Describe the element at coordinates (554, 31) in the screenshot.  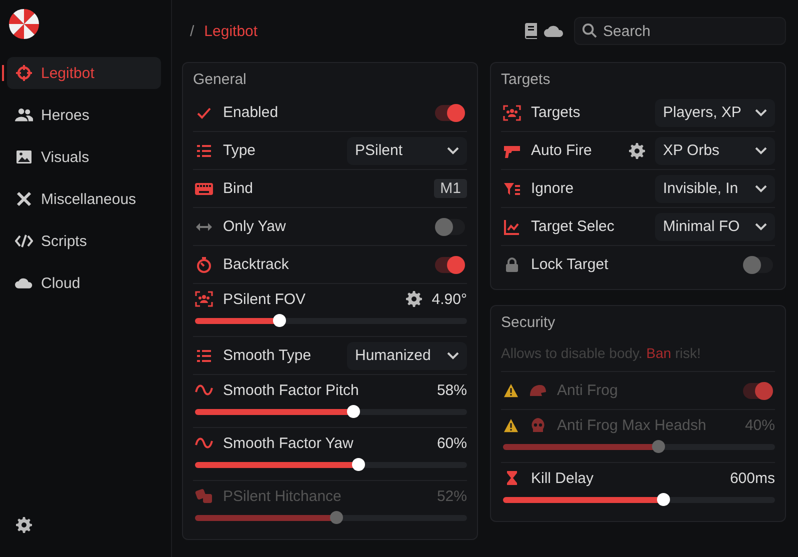
I see `cloud-icon` at that location.